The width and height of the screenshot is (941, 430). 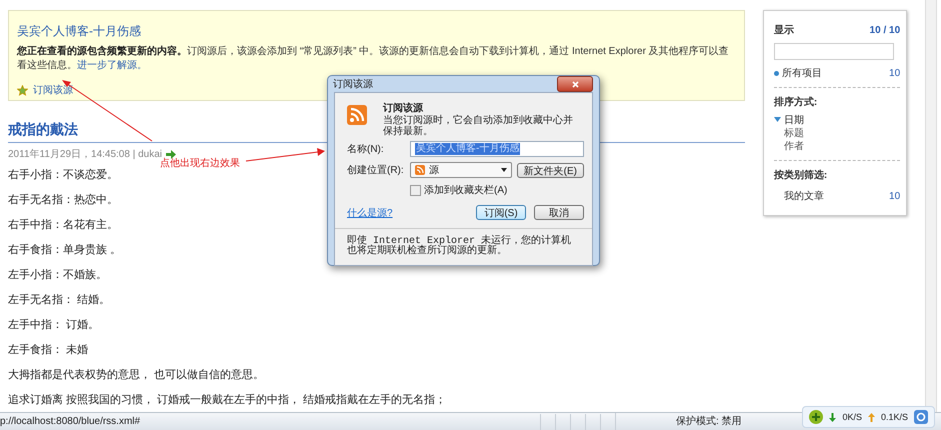 What do you see at coordinates (894, 417) in the screenshot?
I see `upload-speed: 0.1K/S` at bounding box center [894, 417].